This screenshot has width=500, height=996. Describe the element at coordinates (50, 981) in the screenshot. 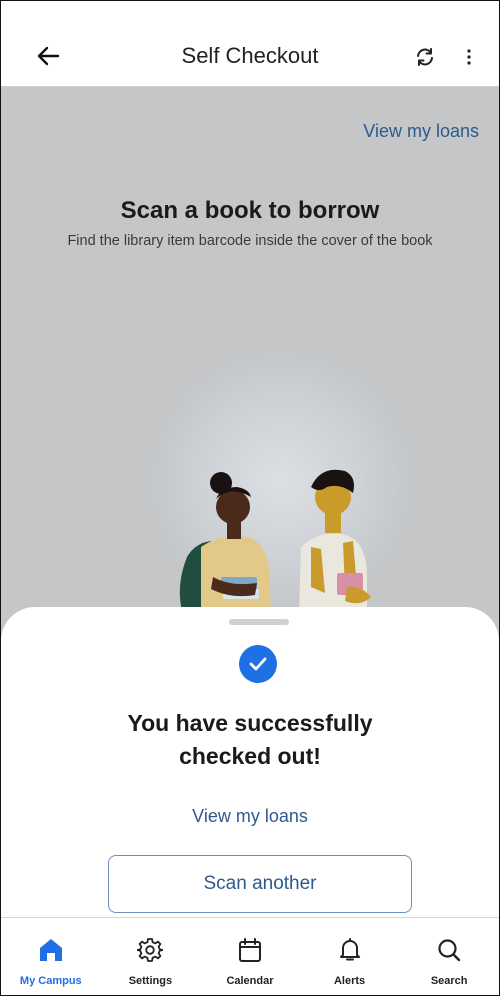

I see `nav-item-label: My Campus` at that location.